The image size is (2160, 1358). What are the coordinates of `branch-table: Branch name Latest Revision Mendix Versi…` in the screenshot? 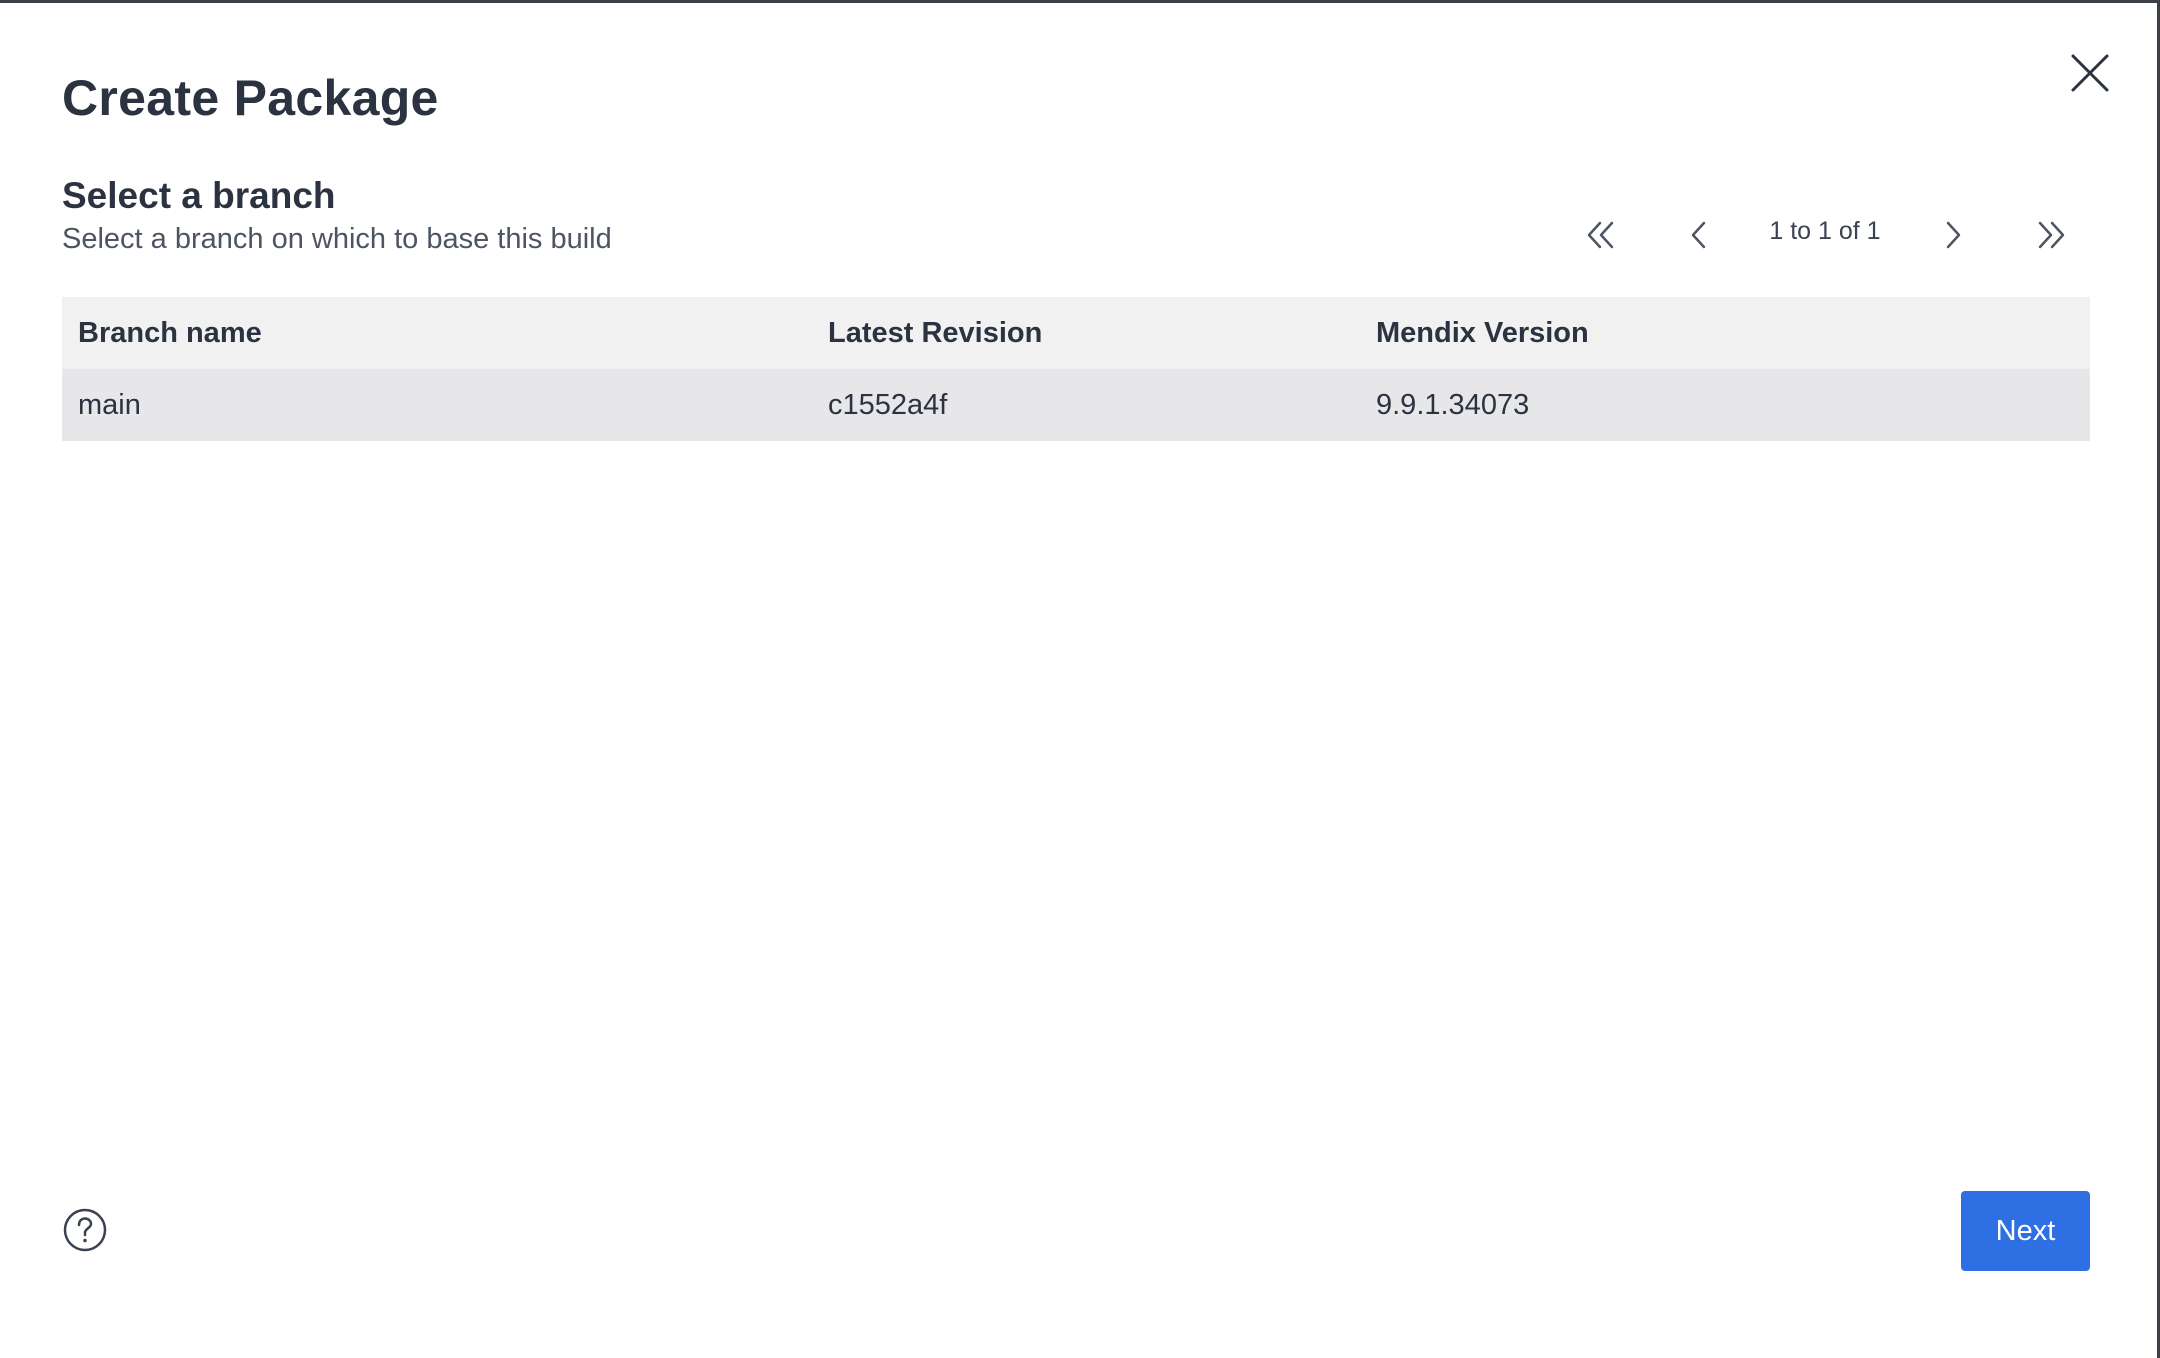 It's located at (1076, 369).